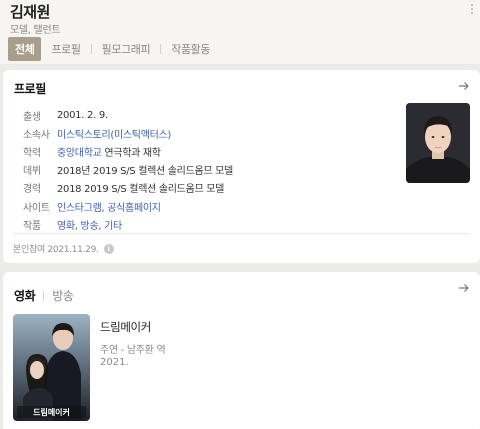 This screenshot has width=480, height=429. Describe the element at coordinates (35, 30) in the screenshot. I see `person-occupation: 모델, 탤런트` at that location.